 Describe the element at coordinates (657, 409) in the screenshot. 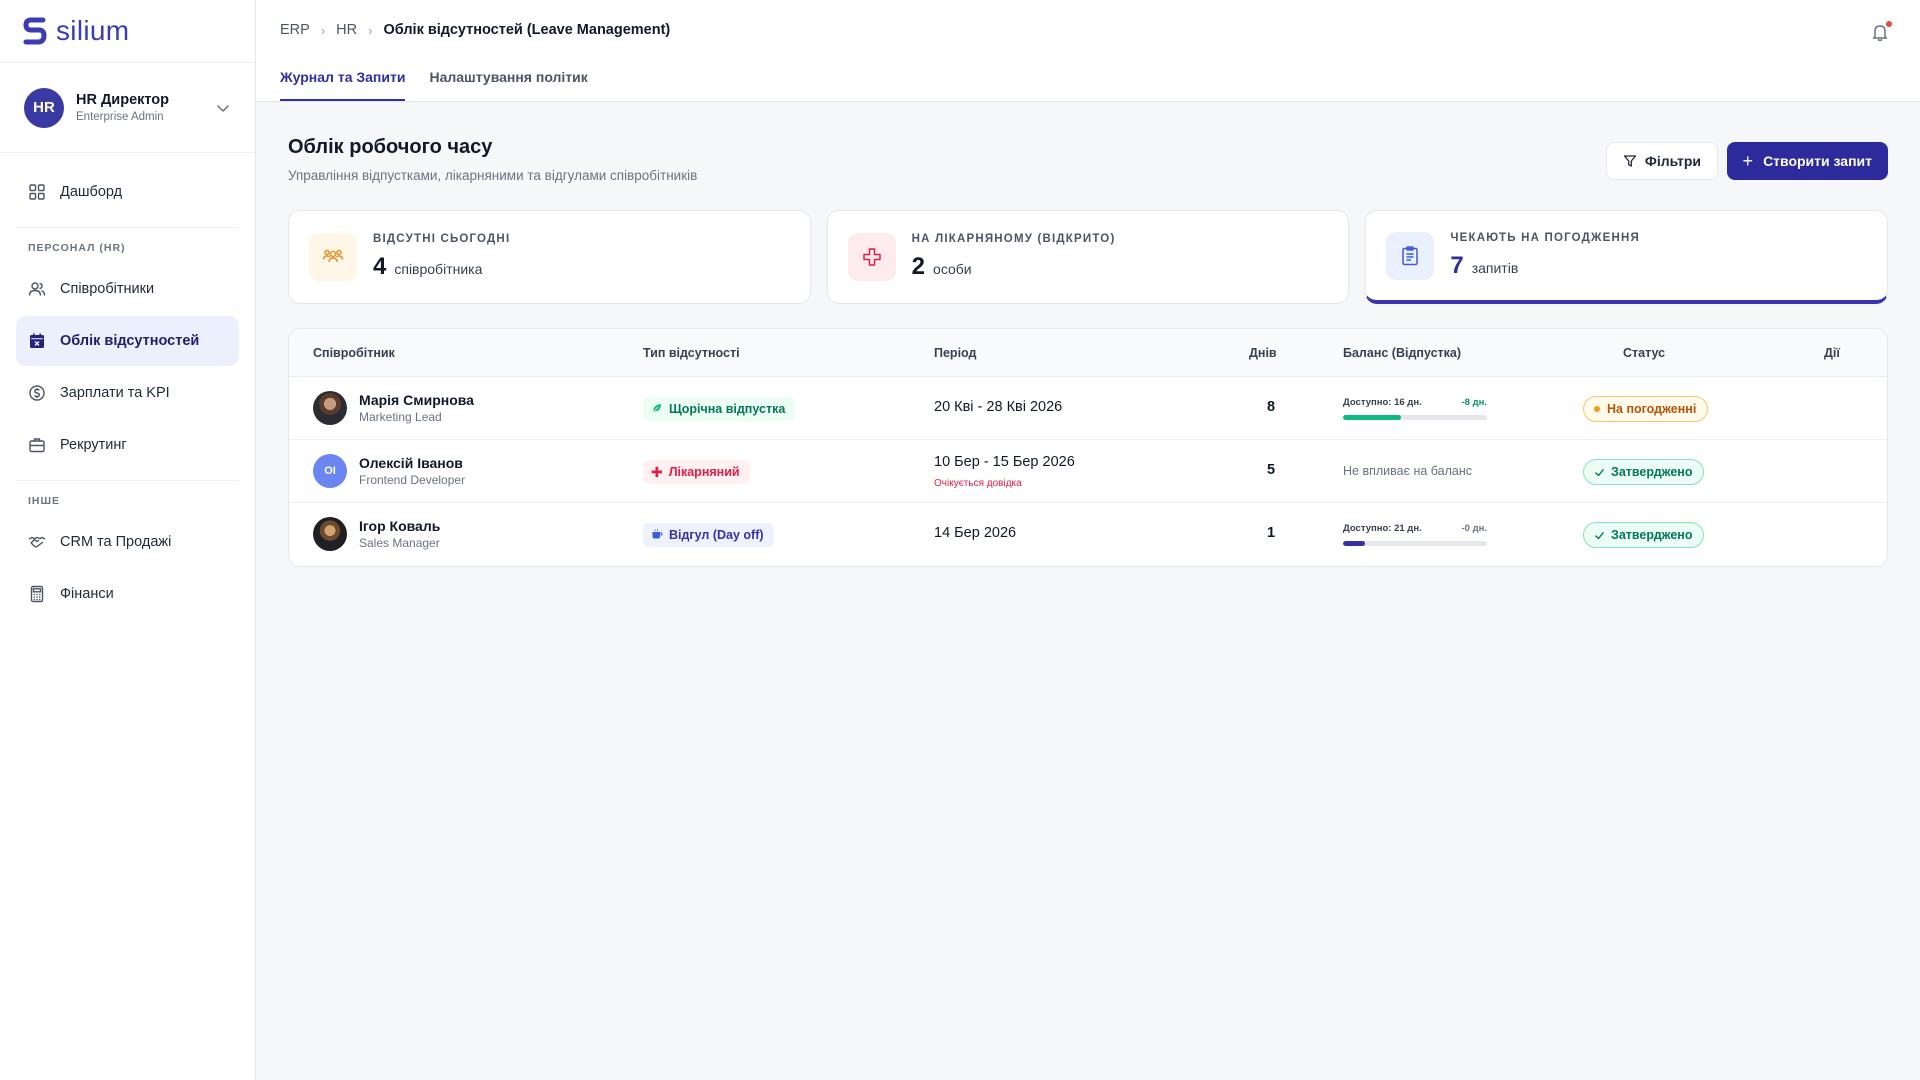

I see `leaf-icon` at that location.